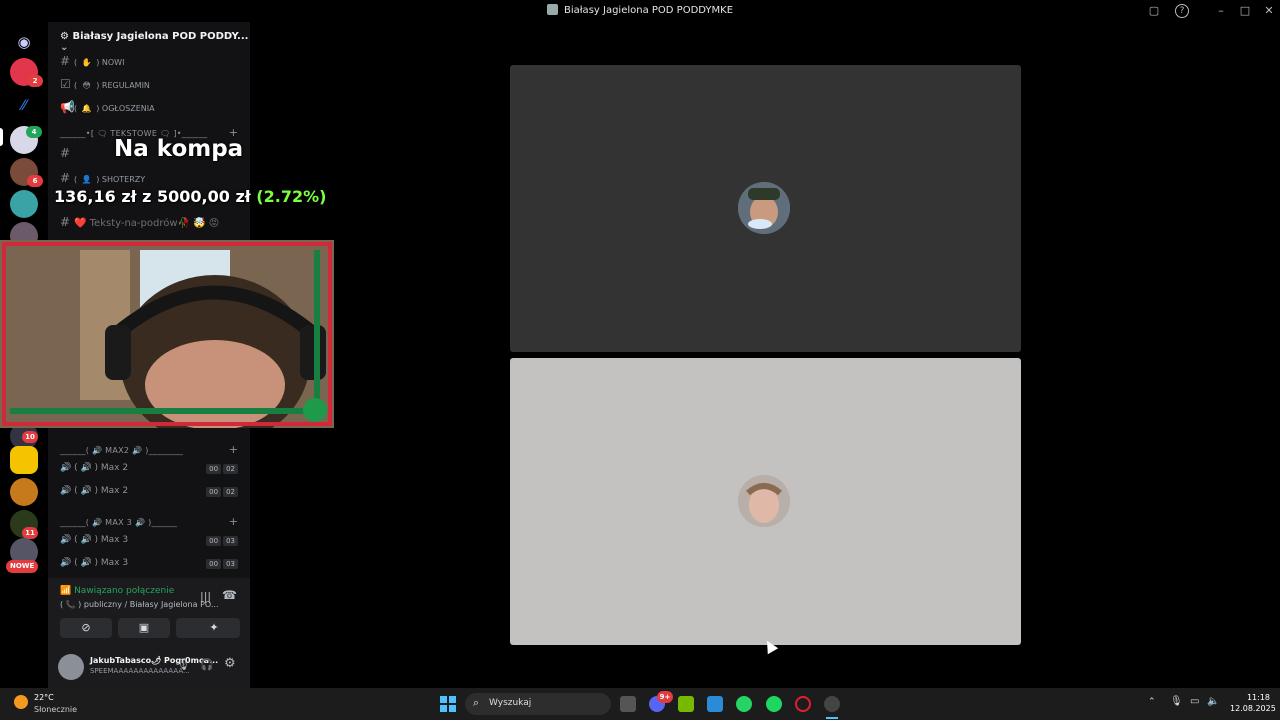 This screenshot has width=1280, height=720. I want to click on camera-off-icon: ⊘, so click(86, 627).